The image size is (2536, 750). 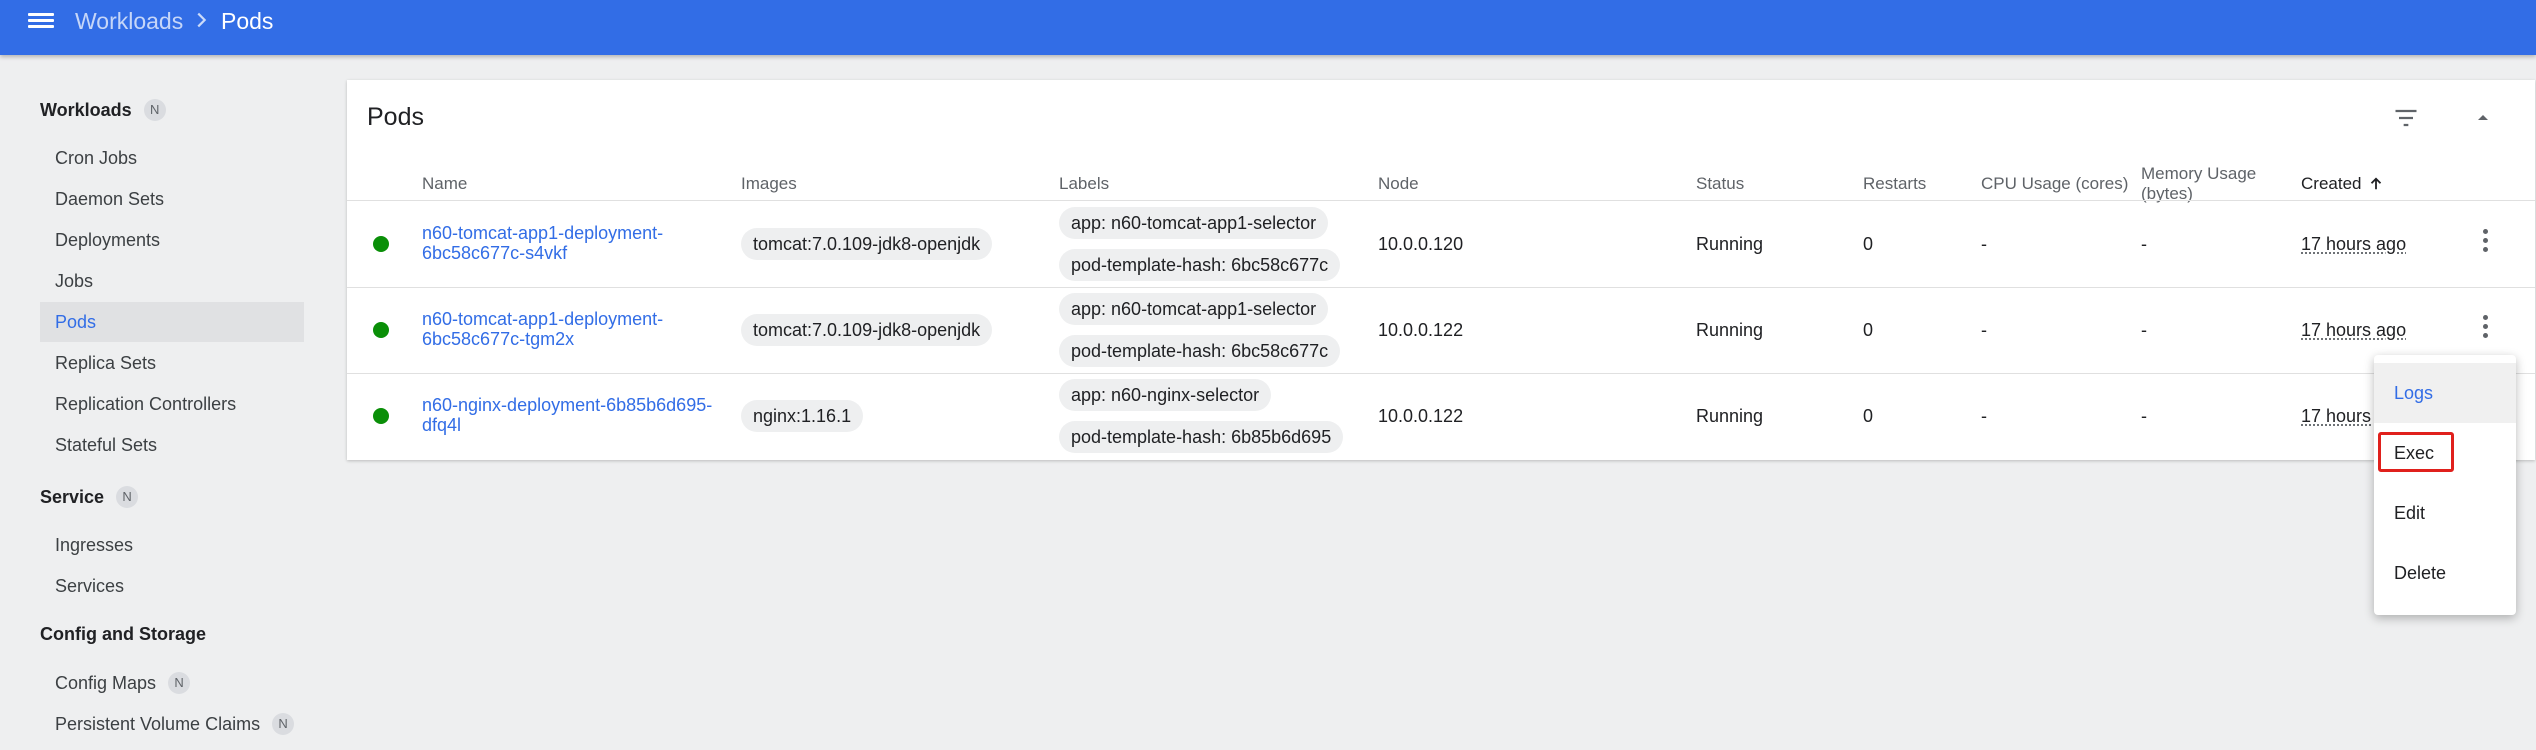 What do you see at coordinates (172, 158) in the screenshot?
I see `sidebar-item-cron-jobs: Cron Jobs` at bounding box center [172, 158].